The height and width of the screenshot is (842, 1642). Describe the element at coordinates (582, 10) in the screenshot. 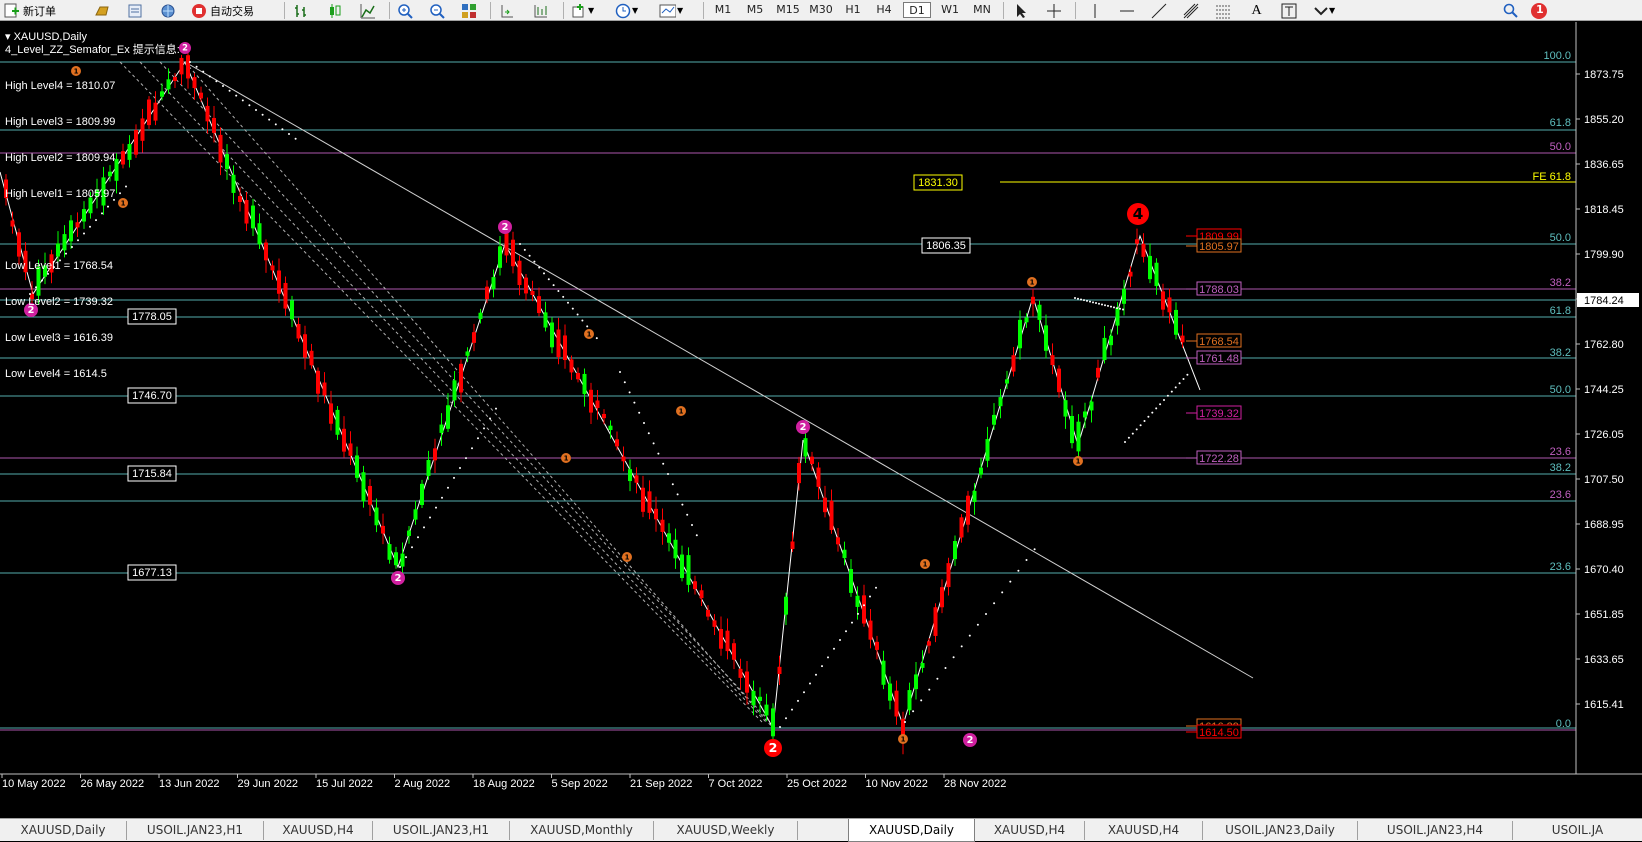

I see `indicators-button: ▼` at that location.